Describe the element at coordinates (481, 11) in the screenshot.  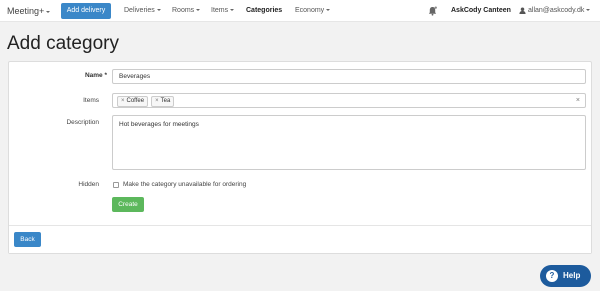
I see `org-name: AskCody Canteen` at that location.